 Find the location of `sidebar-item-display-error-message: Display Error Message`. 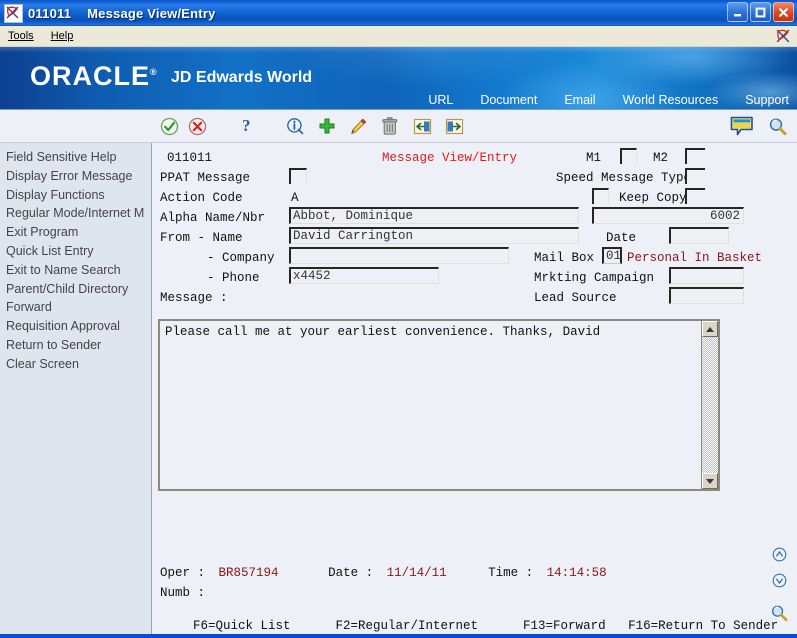

sidebar-item-display-error-message: Display Error Message is located at coordinates (75, 176).